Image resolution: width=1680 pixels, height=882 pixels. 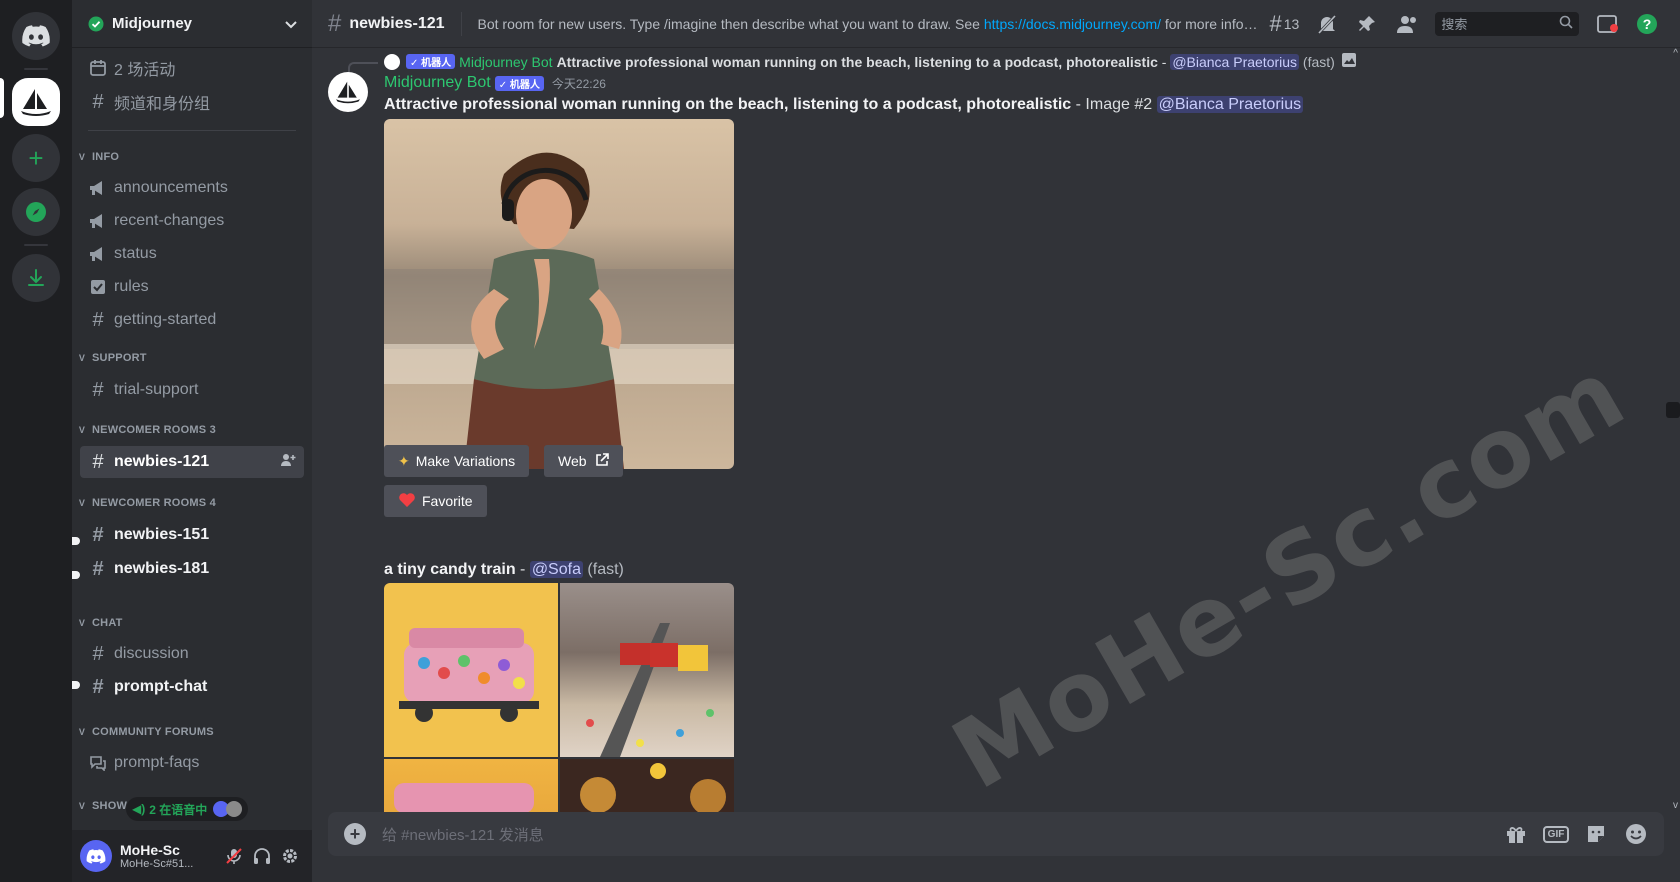 I want to click on help-icon: ?, so click(x=1647, y=24).